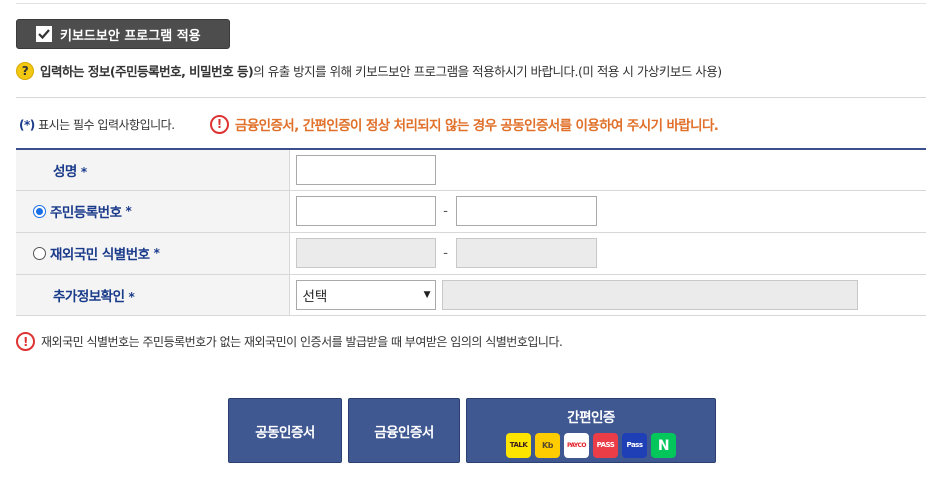  I want to click on top-divider, so click(471, 3).